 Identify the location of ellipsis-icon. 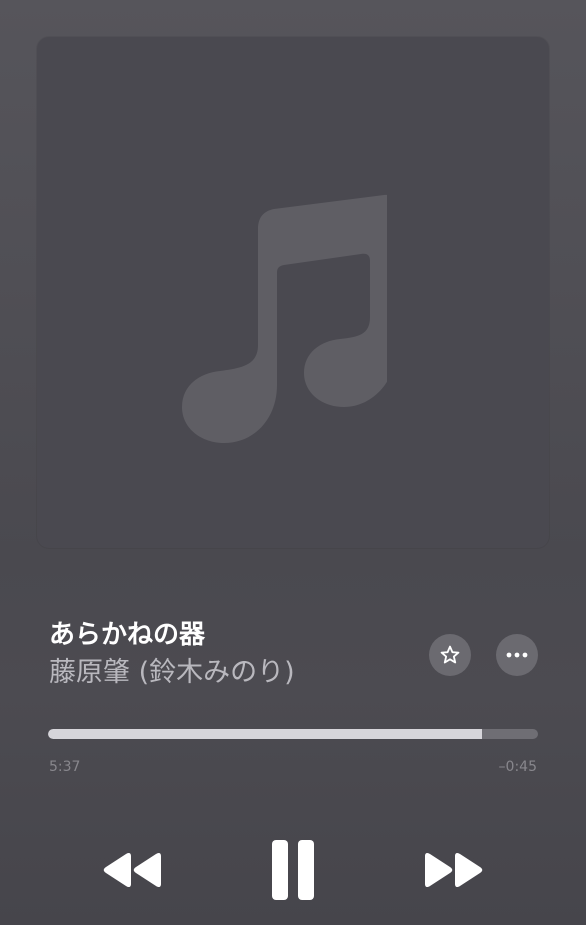
(517, 655).